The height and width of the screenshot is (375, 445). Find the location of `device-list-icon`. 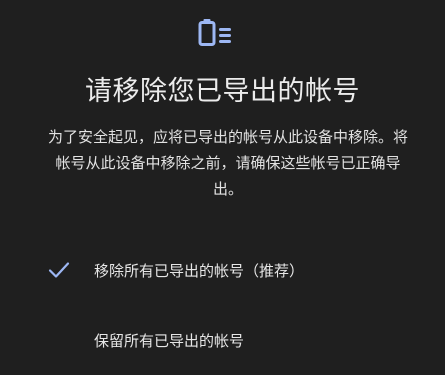

device-list-icon is located at coordinates (214, 32).